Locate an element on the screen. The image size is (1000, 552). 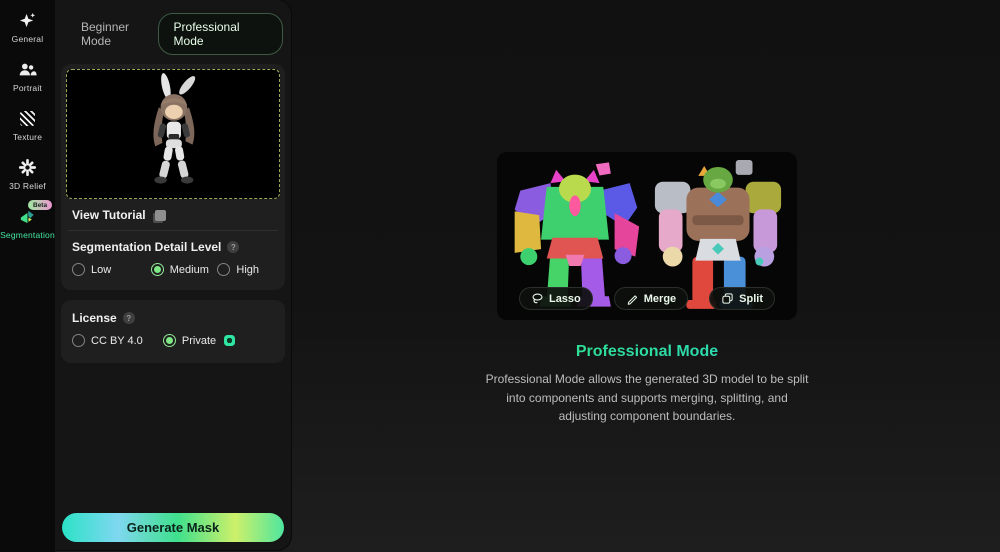
radio-label: CC BY 4.0 is located at coordinates (117, 340).